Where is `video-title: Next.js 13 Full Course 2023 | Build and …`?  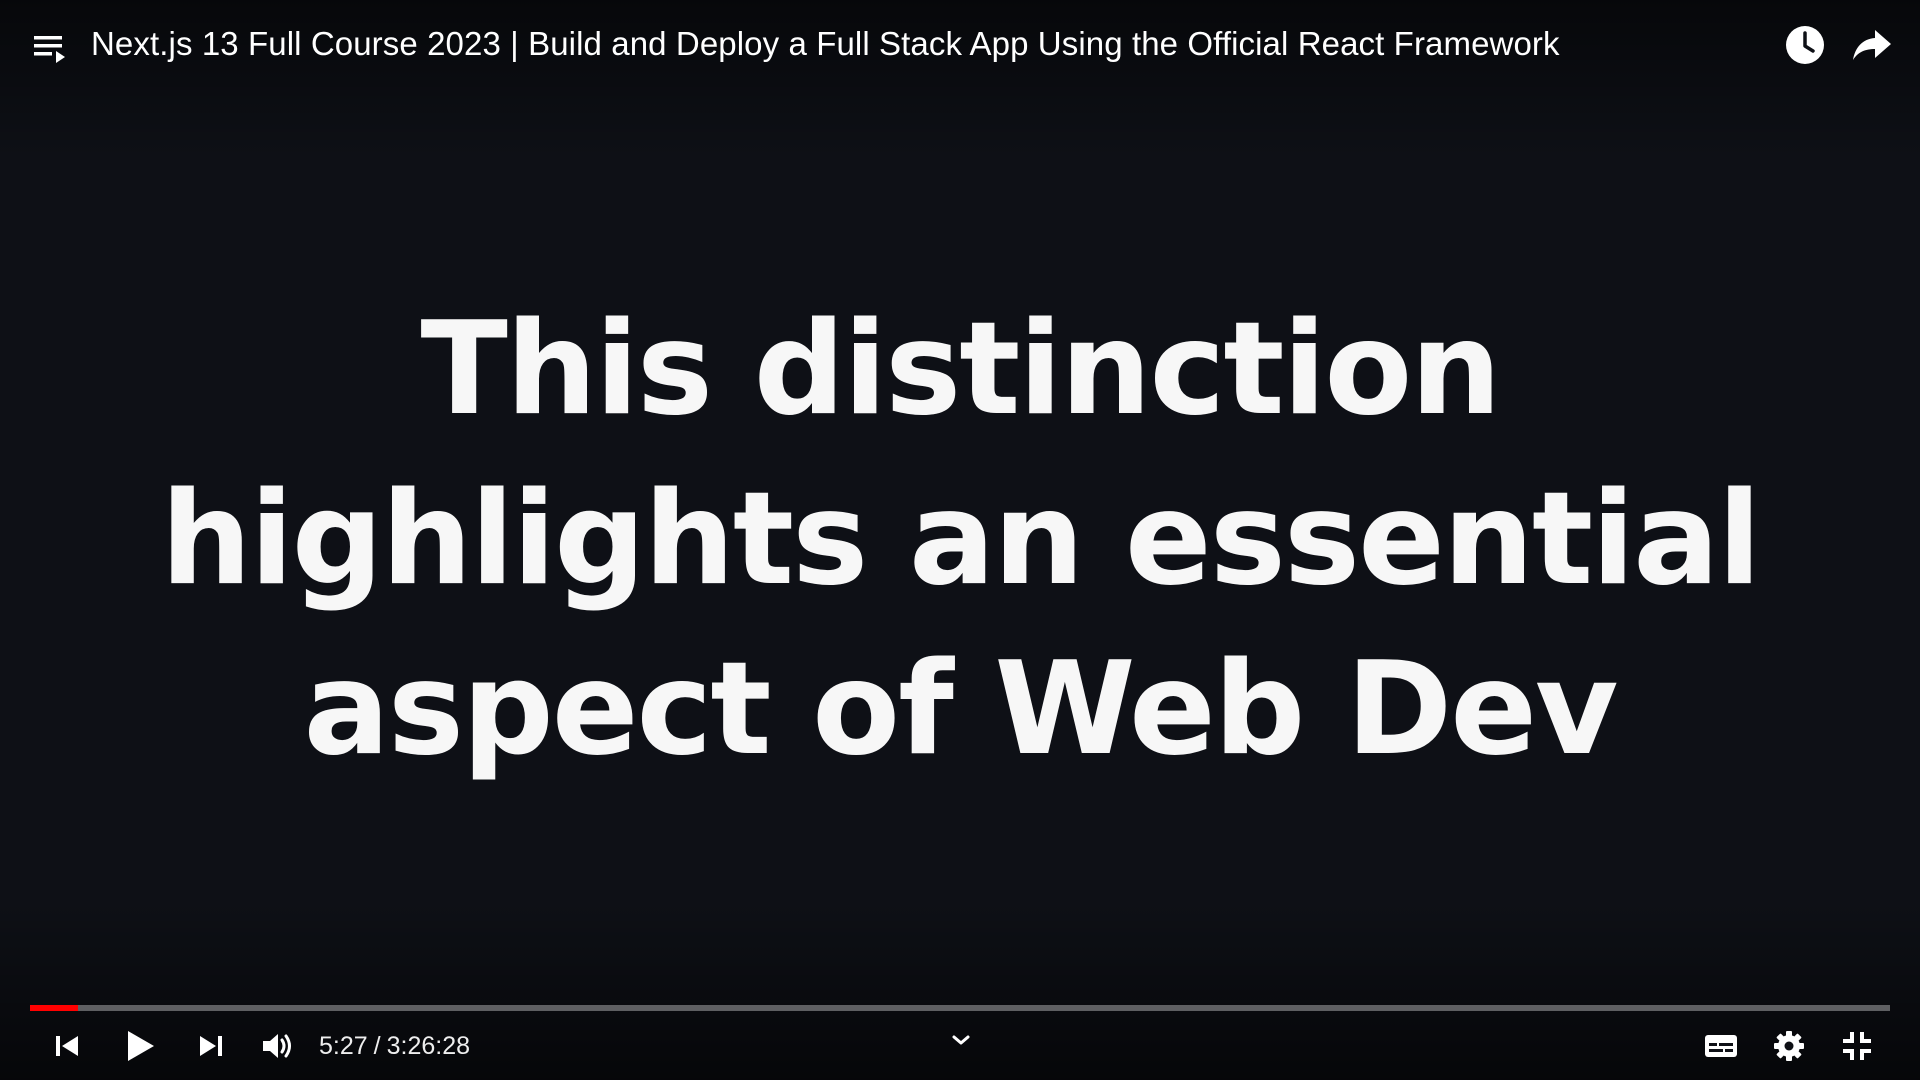 video-title: Next.js 13 Full Course 2023 | Build and … is located at coordinates (825, 44).